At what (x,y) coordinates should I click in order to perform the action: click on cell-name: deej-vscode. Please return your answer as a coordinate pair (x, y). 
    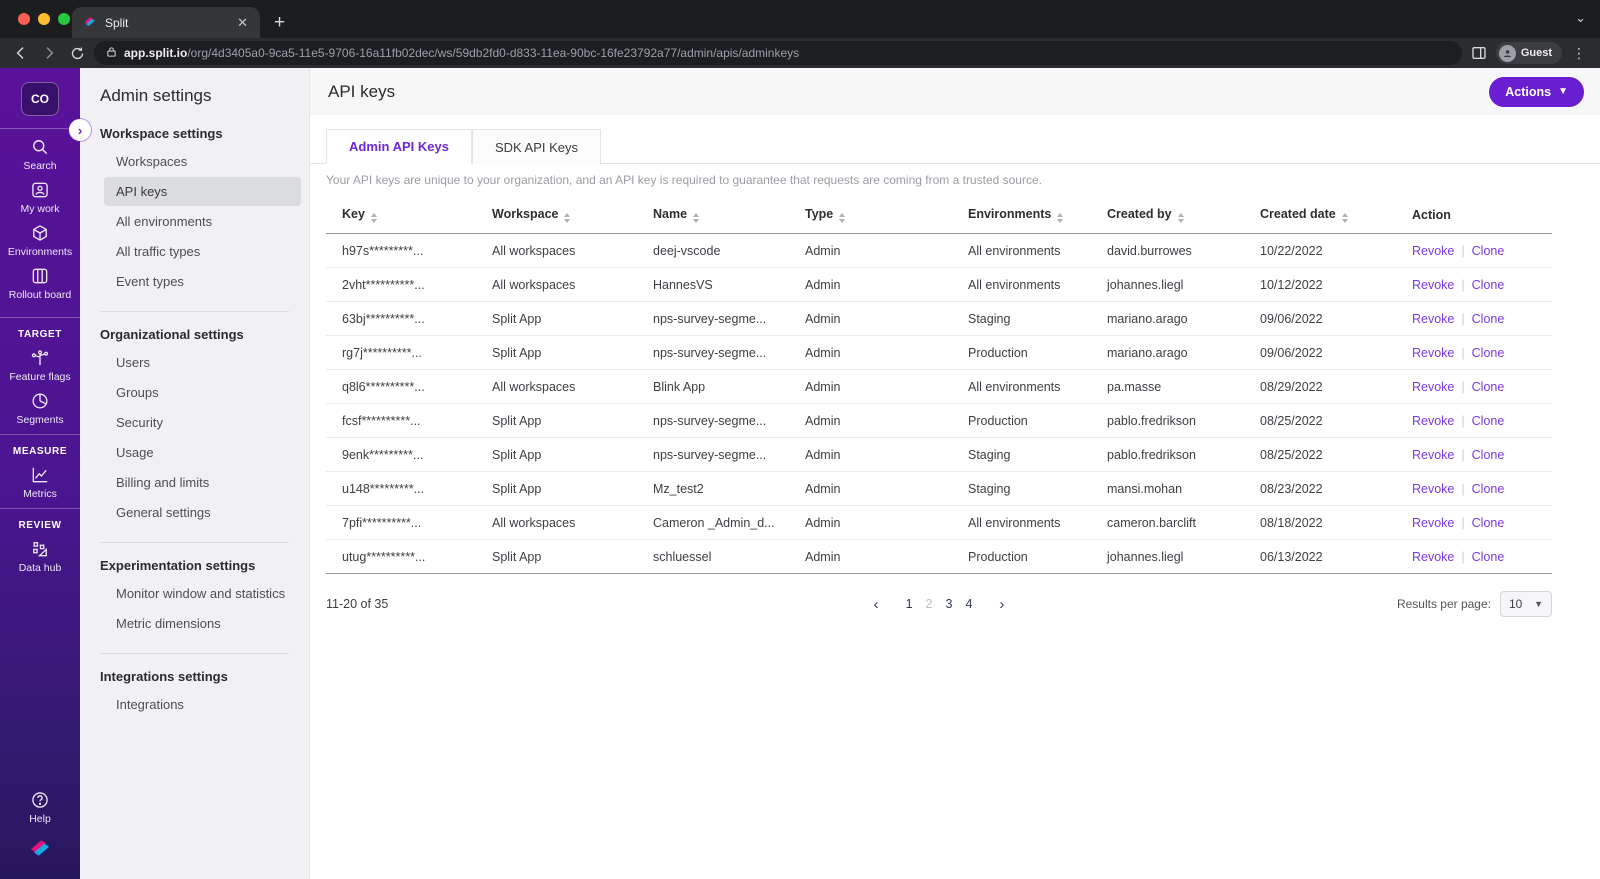
    Looking at the image, I should click on (713, 250).